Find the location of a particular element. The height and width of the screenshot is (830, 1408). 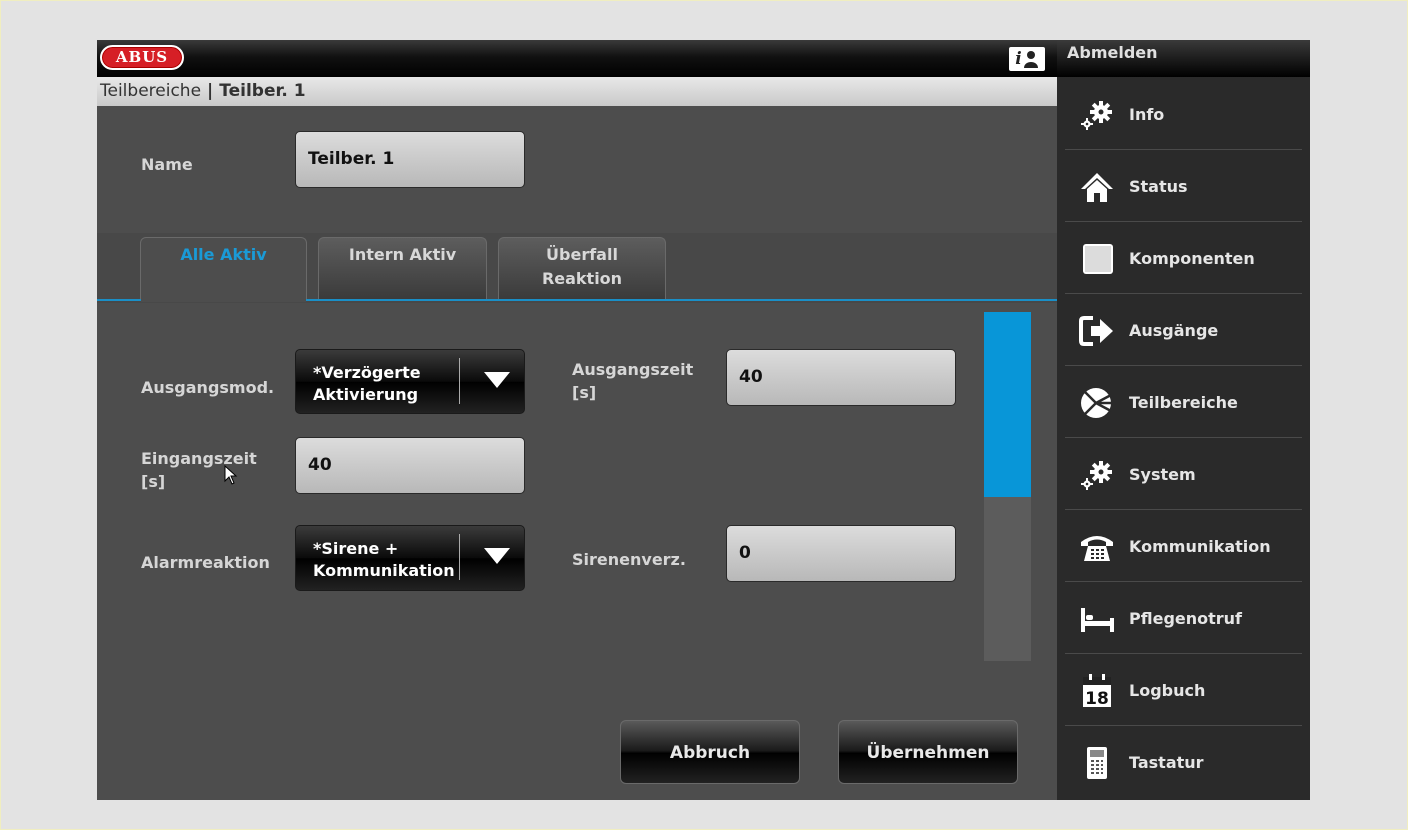

sidebar-item-kommunikation: Kommunikation is located at coordinates (1183, 546).